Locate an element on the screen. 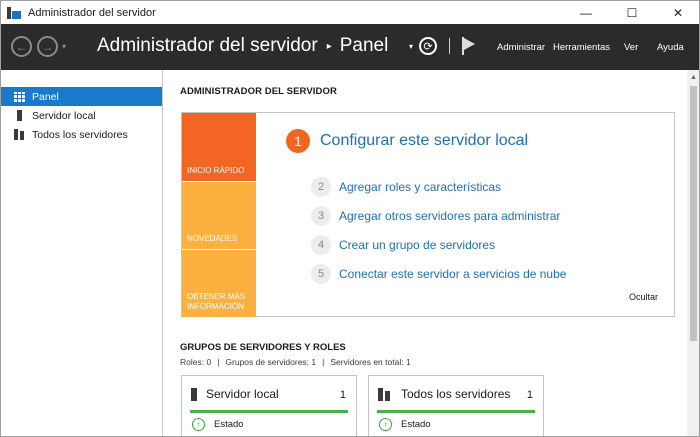 This screenshot has height=437, width=700. menu-herramientas: Herramientas is located at coordinates (581, 47).